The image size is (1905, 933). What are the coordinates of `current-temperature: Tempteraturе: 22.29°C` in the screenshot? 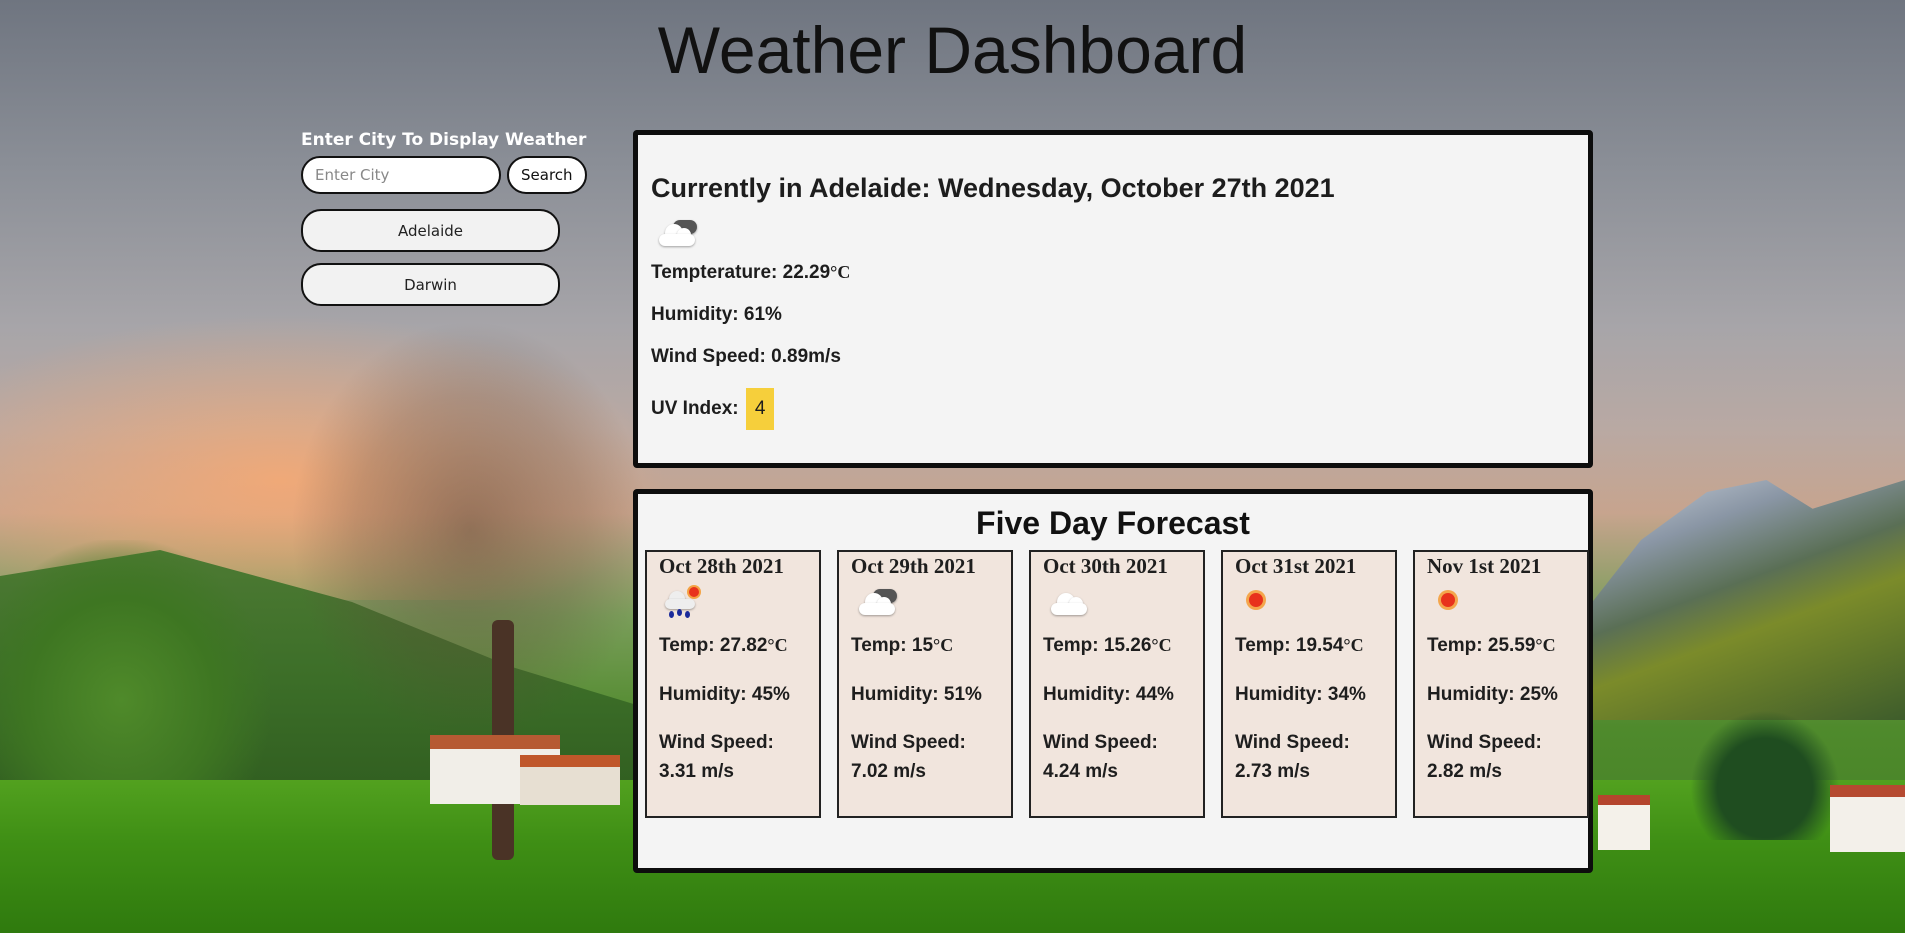 It's located at (751, 272).